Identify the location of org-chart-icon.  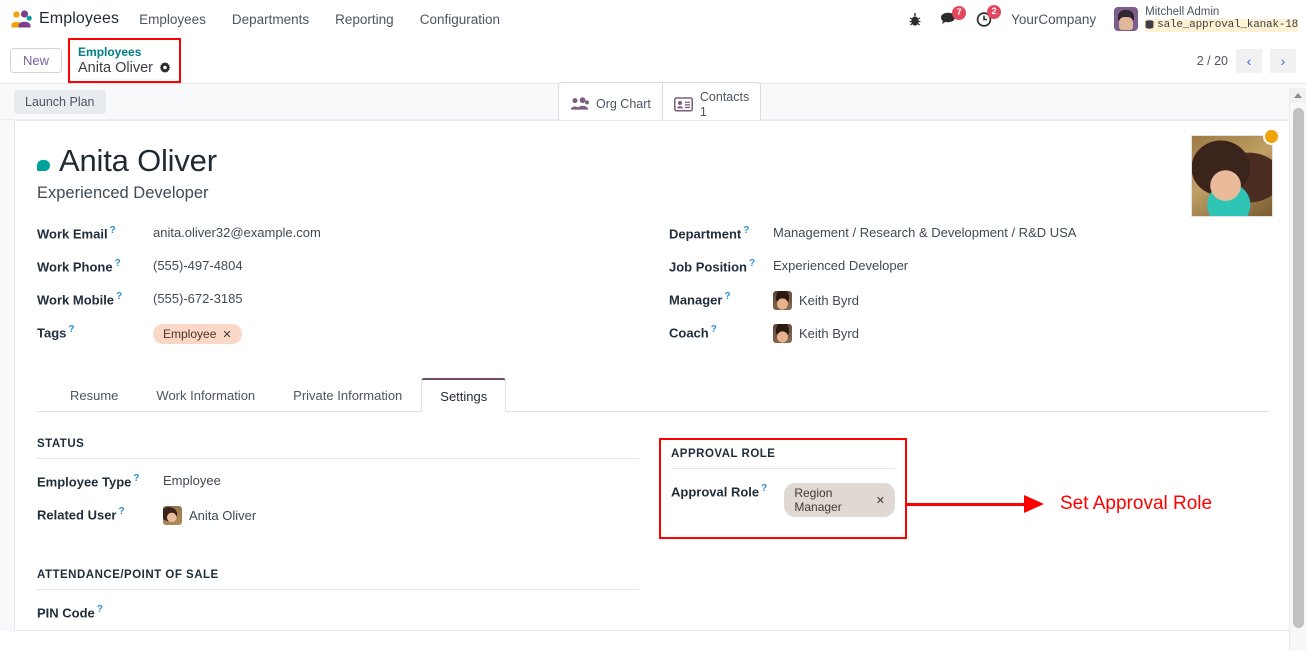
(579, 103).